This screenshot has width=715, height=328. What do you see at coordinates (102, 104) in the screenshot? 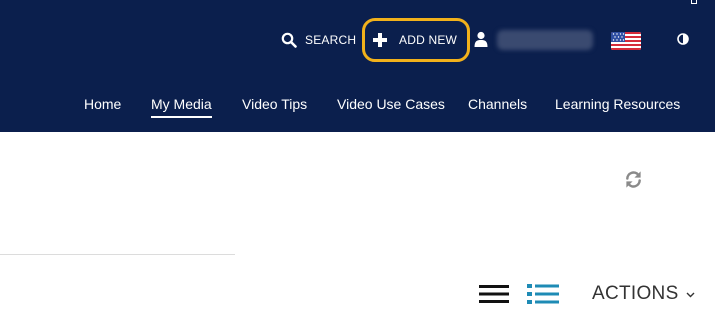
I see `nav-item-home: Home` at bounding box center [102, 104].